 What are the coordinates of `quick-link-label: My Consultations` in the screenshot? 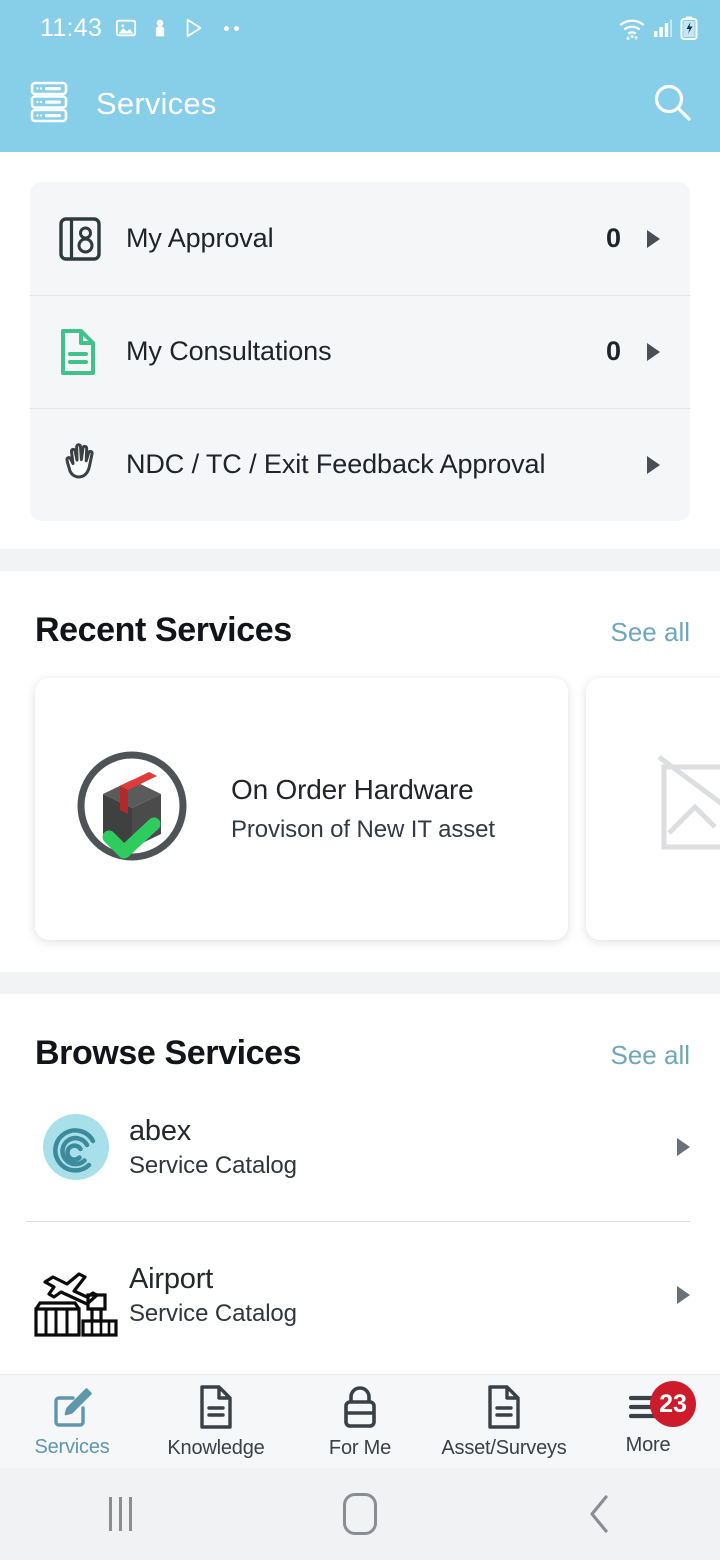 It's located at (229, 351).